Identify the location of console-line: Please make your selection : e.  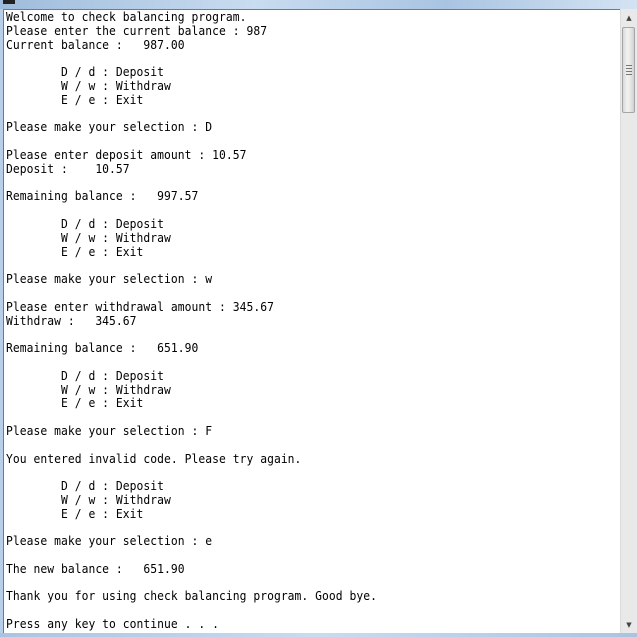
(109, 541).